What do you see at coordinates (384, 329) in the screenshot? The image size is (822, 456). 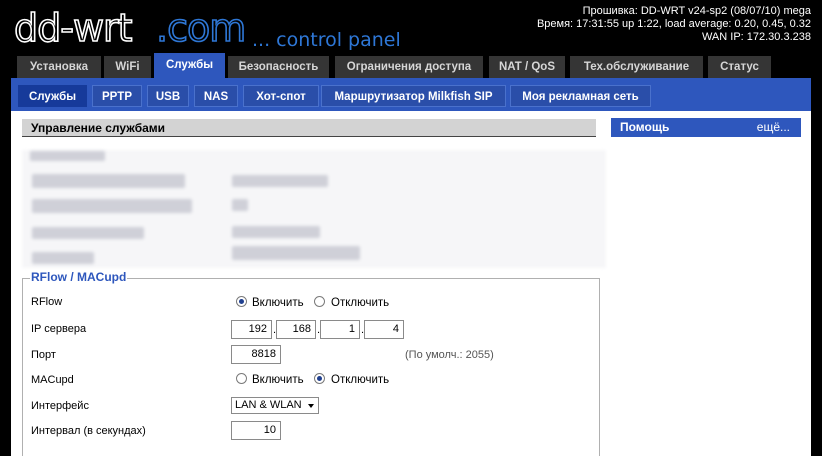 I see `server-ip-octet-4: 4` at bounding box center [384, 329].